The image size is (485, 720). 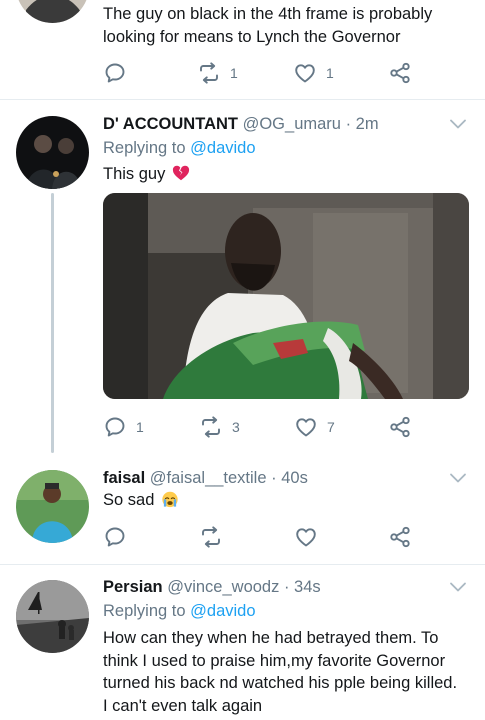 I want to click on tweet-text-line: looking for means to Lynch the Governor, so click(x=252, y=36).